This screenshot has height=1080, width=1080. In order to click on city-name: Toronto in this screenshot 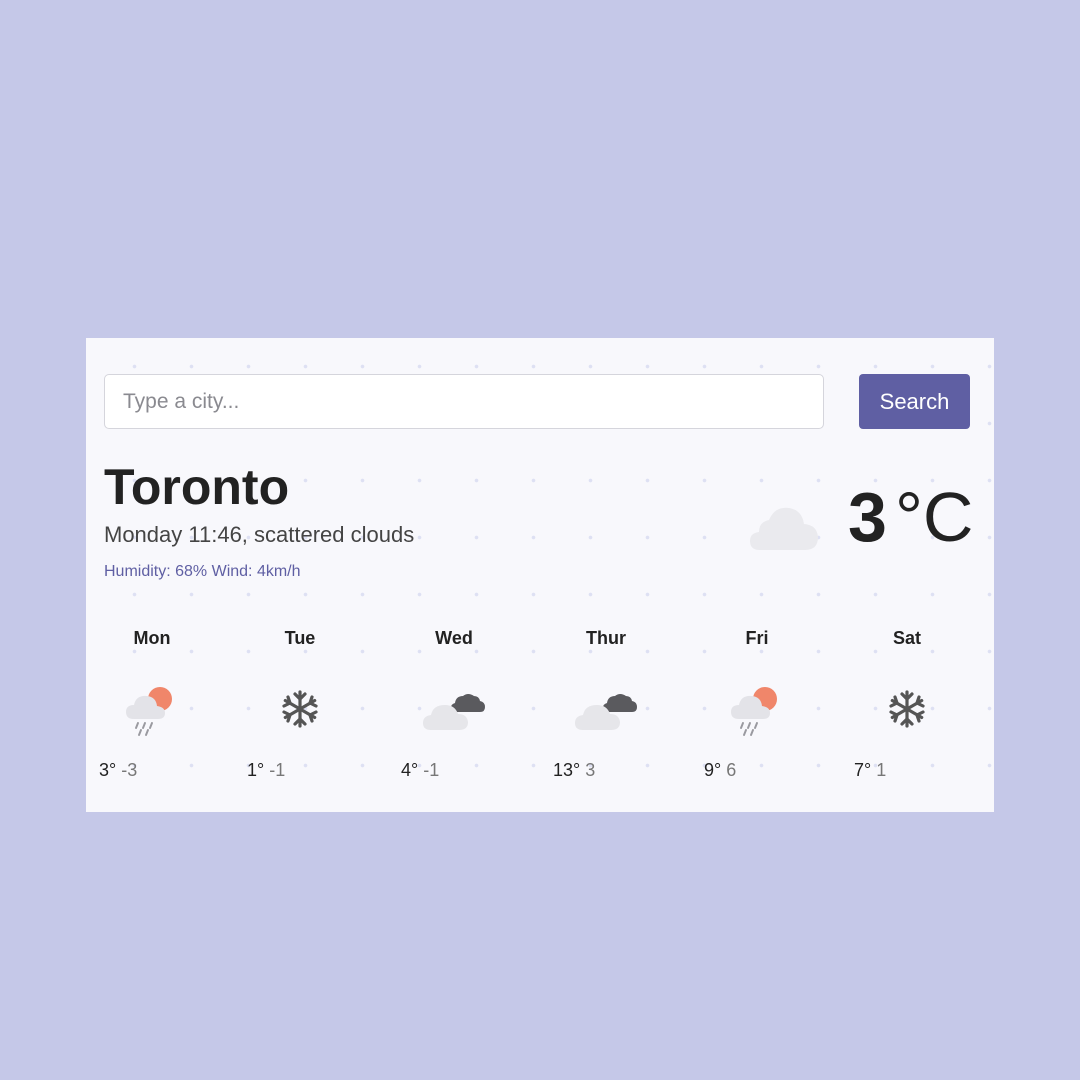, I will do `click(197, 487)`.